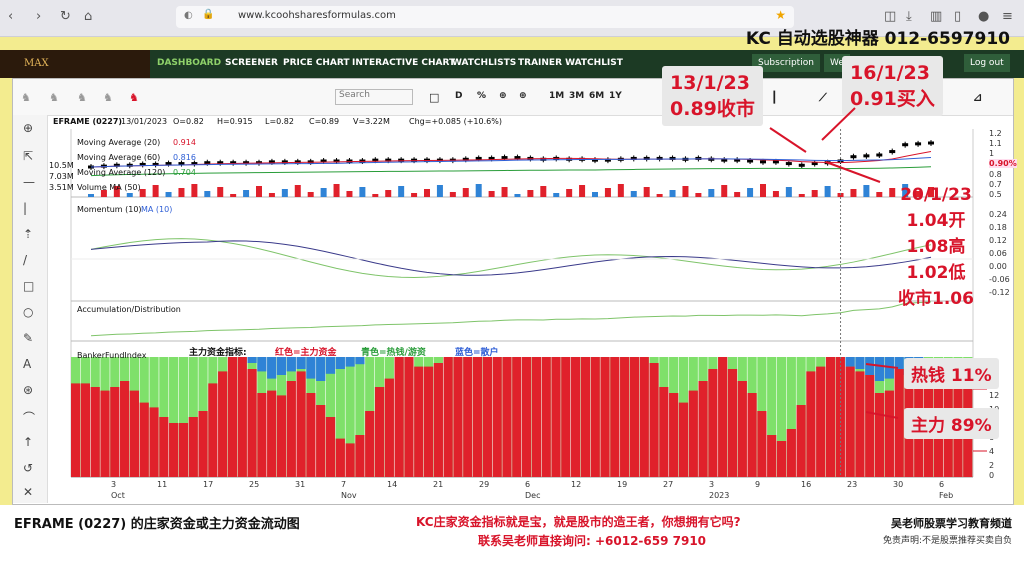 The height and width of the screenshot is (576, 1024). I want to click on nav-dashboard: DASHBOARD, so click(189, 63).